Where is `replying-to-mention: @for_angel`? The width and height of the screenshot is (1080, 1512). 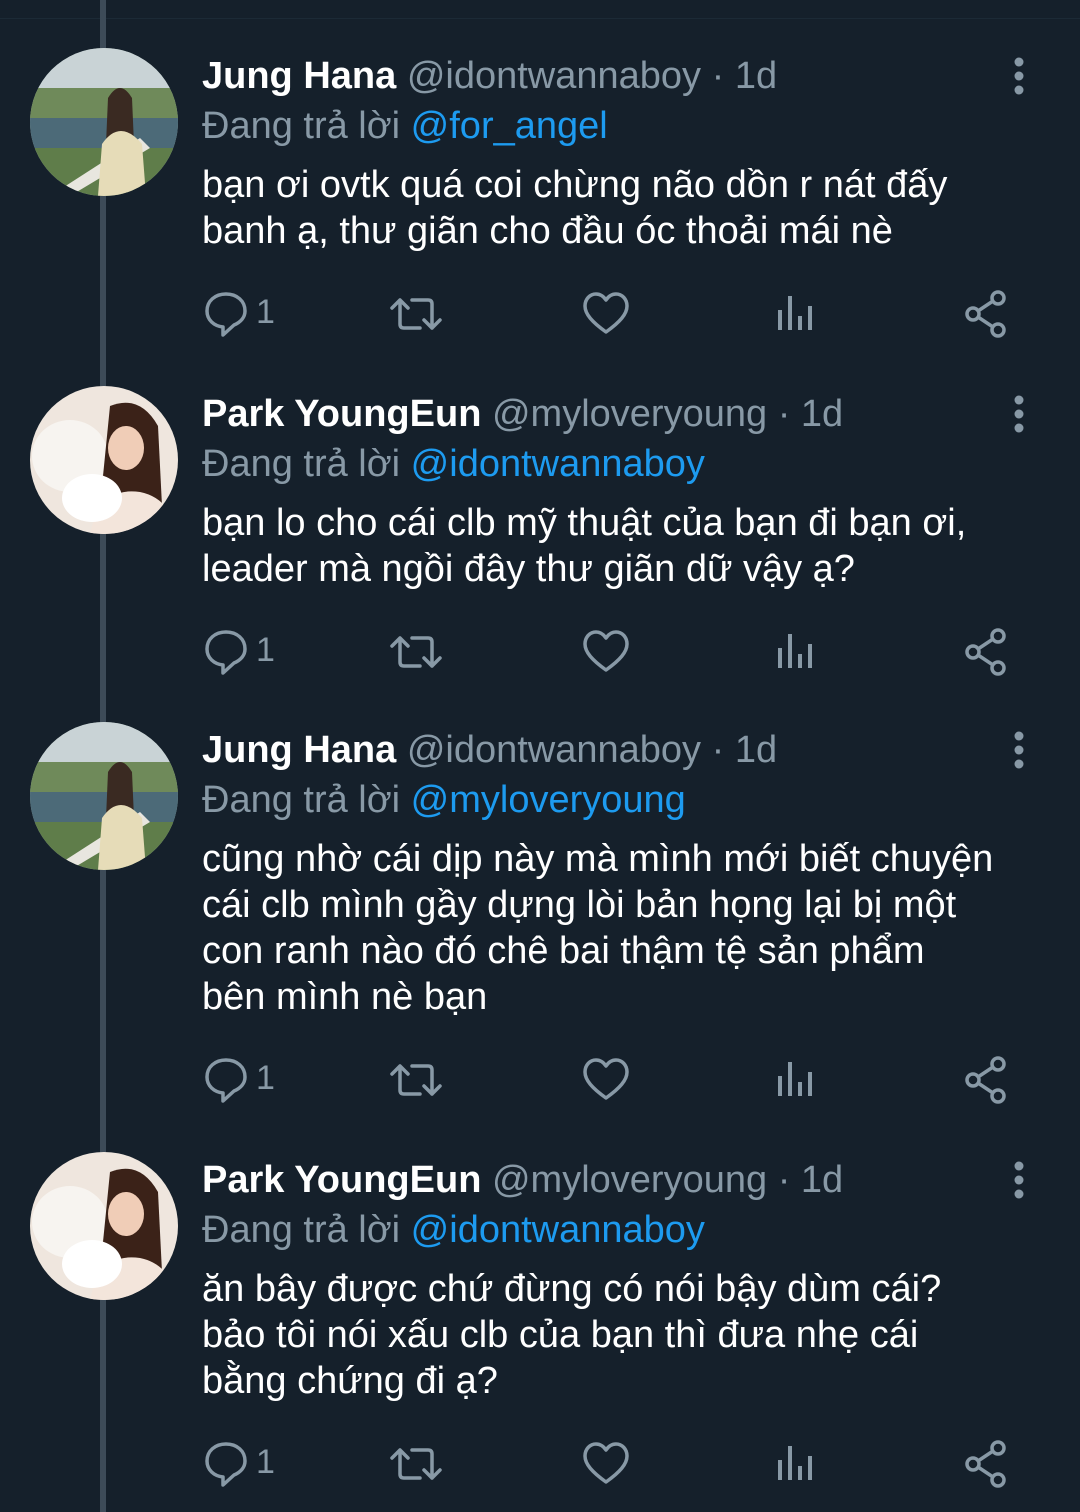 replying-to-mention: @for_angel is located at coordinates (509, 126).